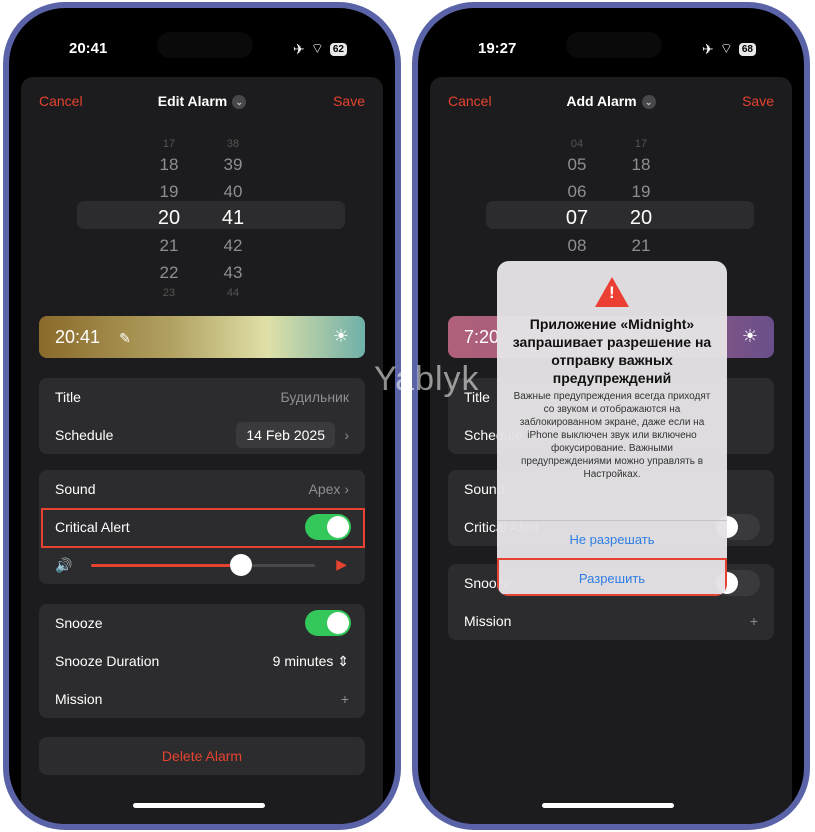 This screenshot has width=815, height=832. Describe the element at coordinates (202, 756) in the screenshot. I see `delete-alarm-button: Delete Alarm` at that location.